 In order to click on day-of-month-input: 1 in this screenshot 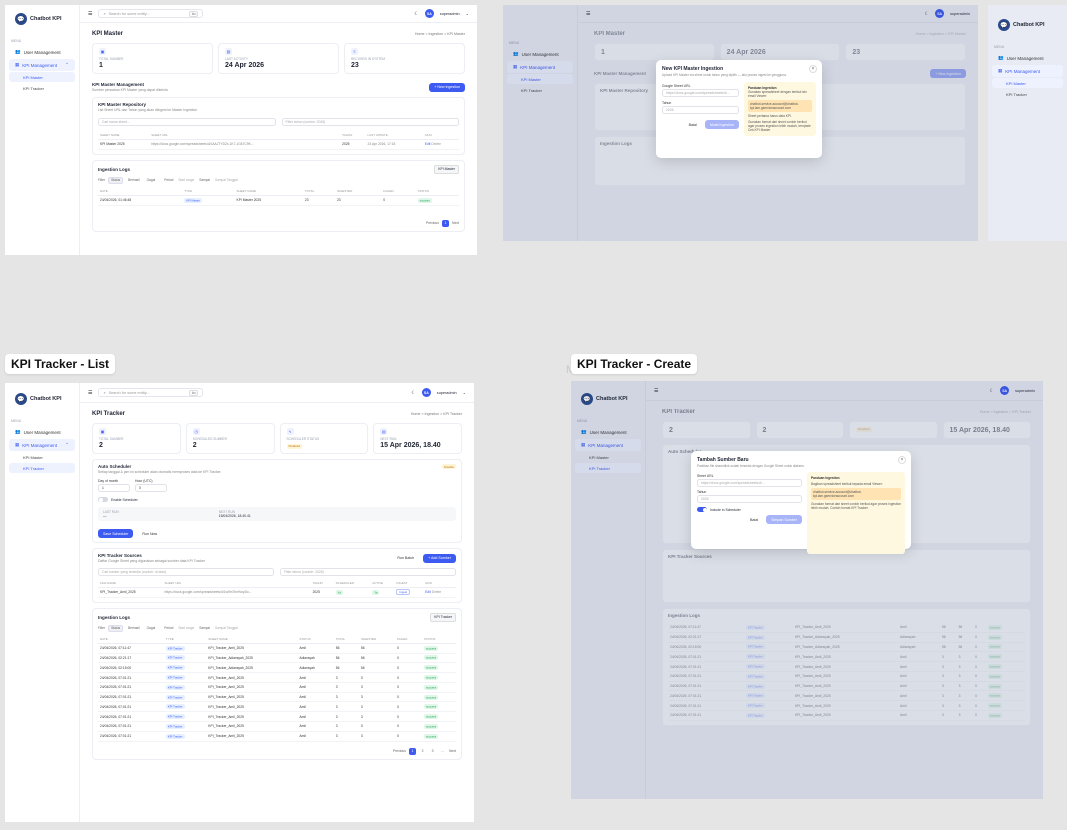, I will do `click(114, 488)`.